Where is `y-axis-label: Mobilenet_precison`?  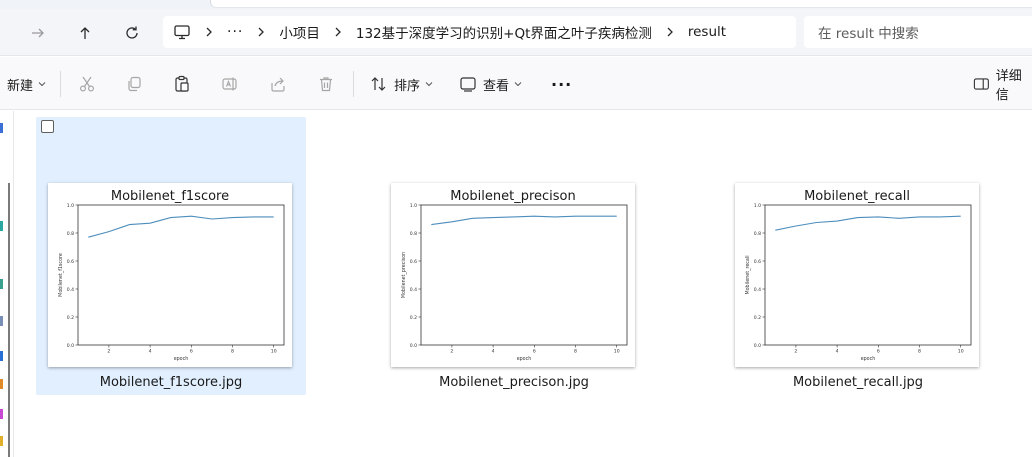 y-axis-label: Mobilenet_precison is located at coordinates (404, 275).